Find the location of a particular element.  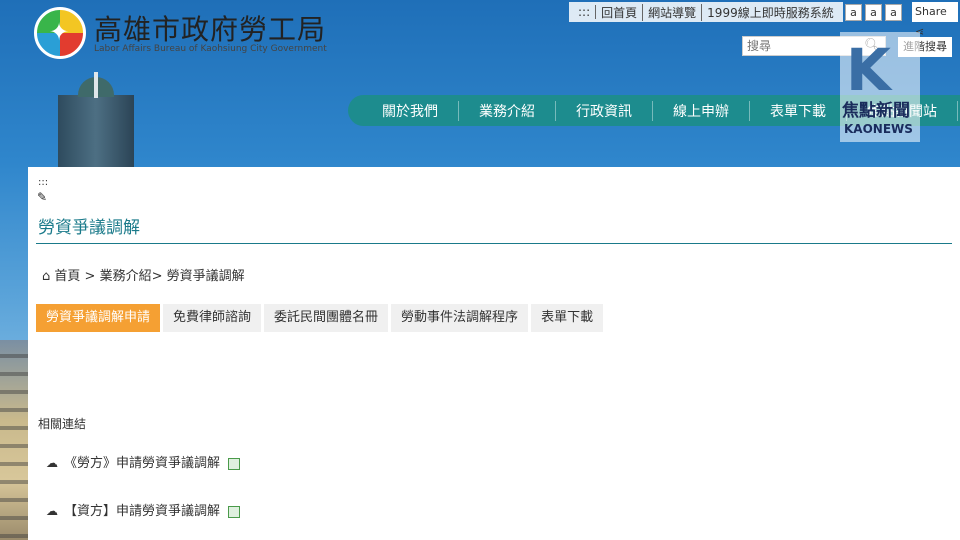

link-labor-apply: ☁ 《勞方》申請勞資爭議調解 is located at coordinates (143, 461).